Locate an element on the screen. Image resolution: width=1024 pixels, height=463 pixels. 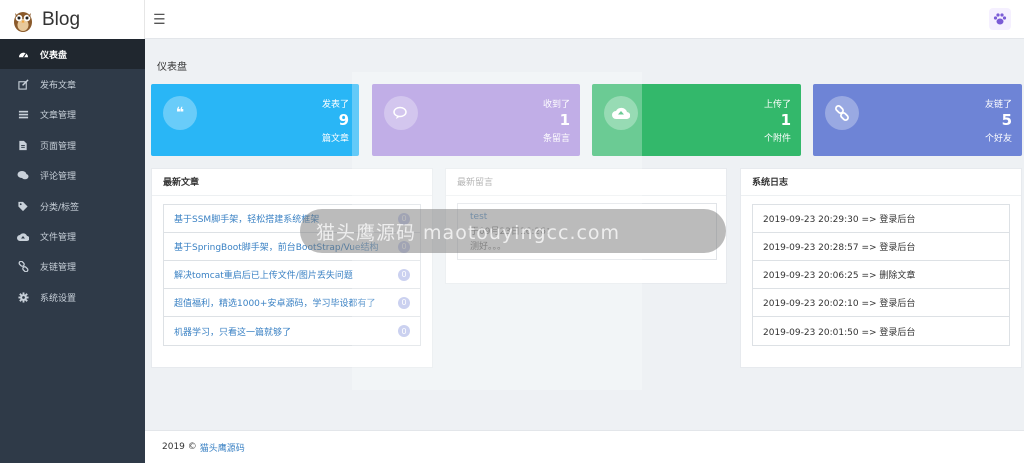
card-line2: 篇文章 is located at coordinates (335, 139).